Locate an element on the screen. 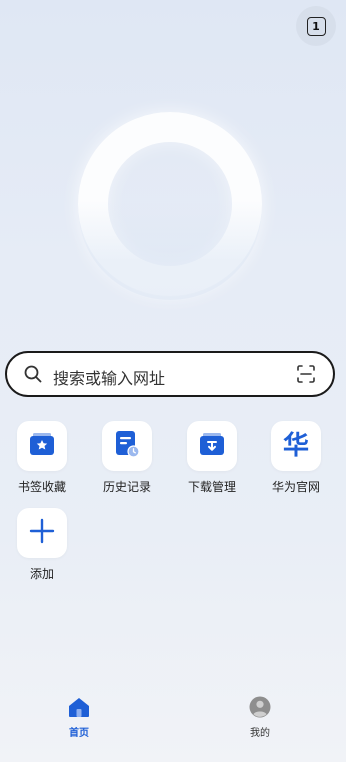 The width and height of the screenshot is (346, 762). decorative-ring-reflection is located at coordinates (170, 250).